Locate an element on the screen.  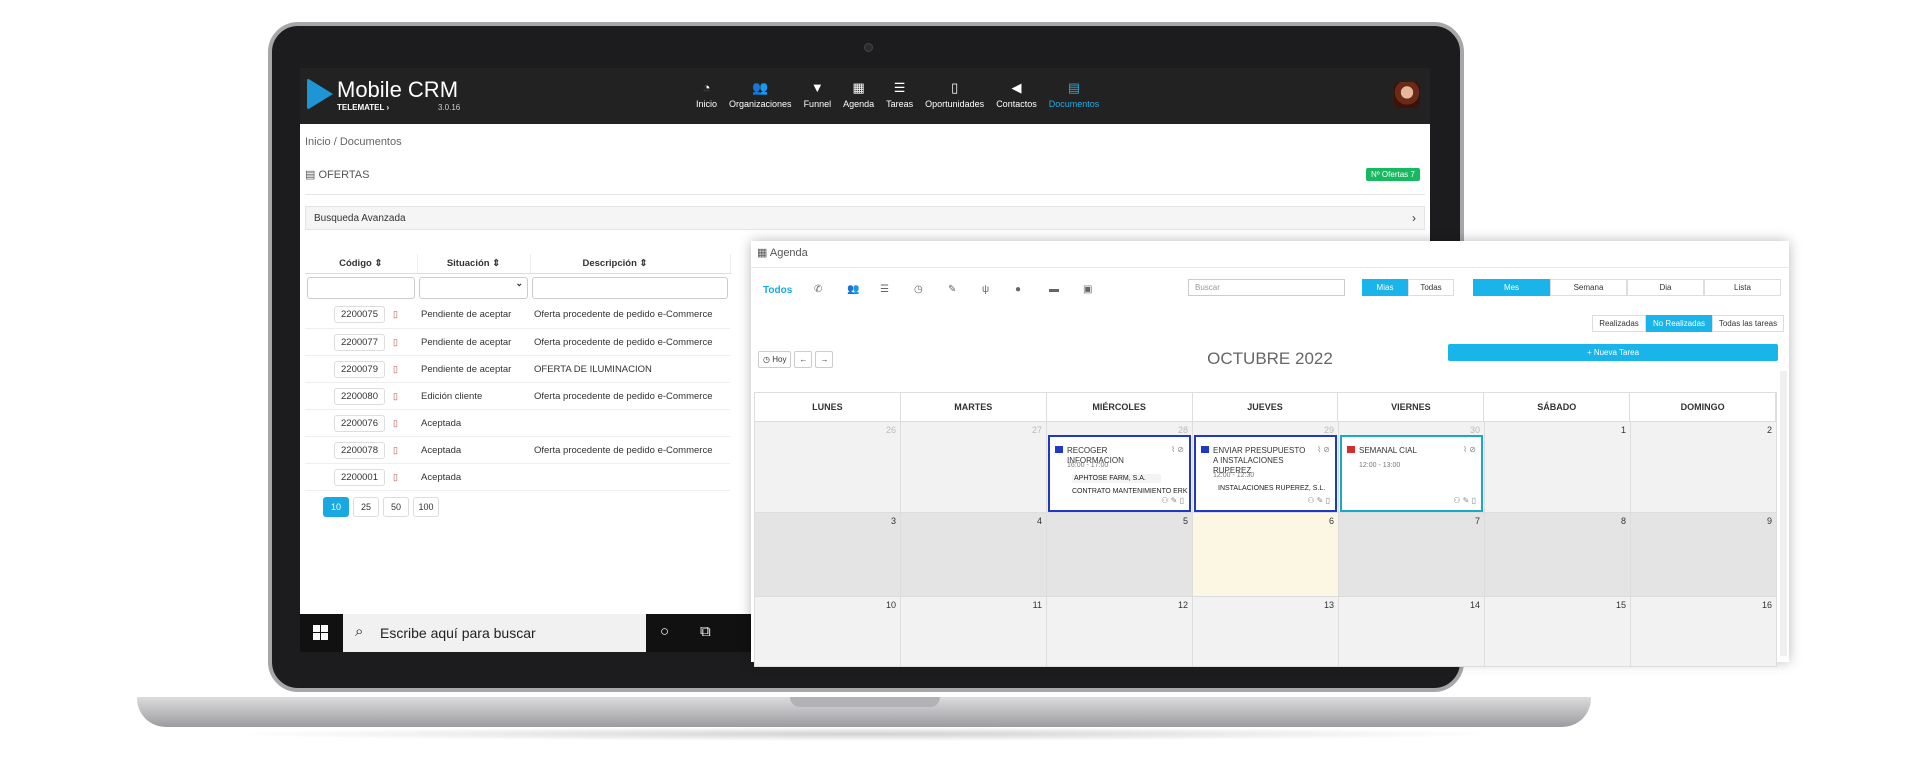
nav-agenda: ▦ Agenda is located at coordinates (858, 100).